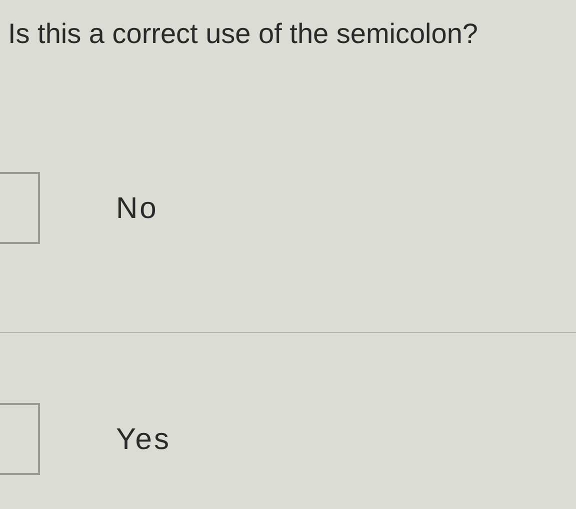 The width and height of the screenshot is (576, 509). What do you see at coordinates (143, 440) in the screenshot?
I see `option-label: Yes` at bounding box center [143, 440].